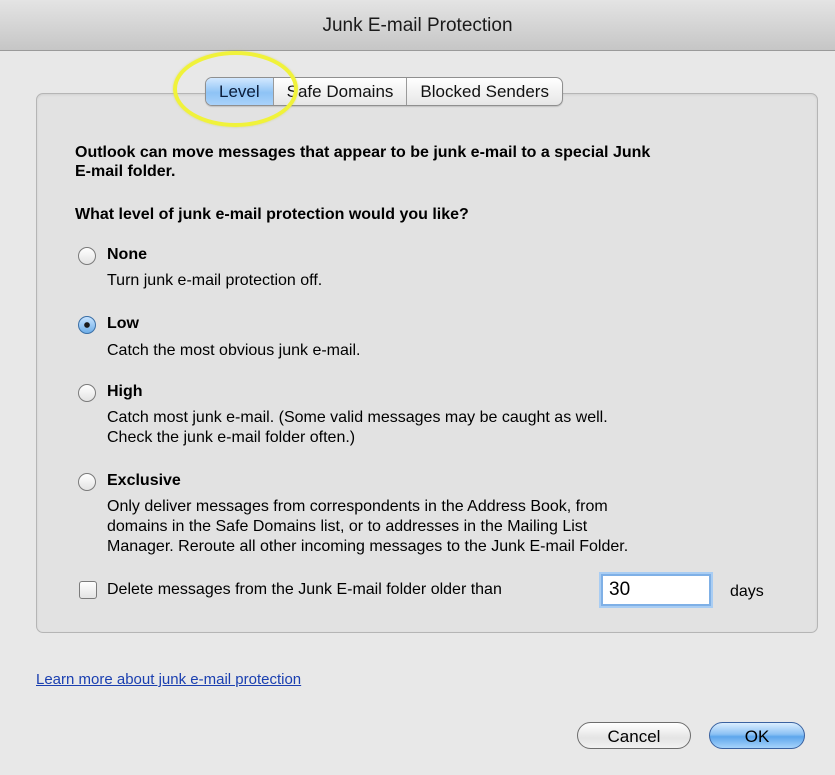 The width and height of the screenshot is (835, 775). What do you see at coordinates (87, 256) in the screenshot?
I see `radio-none` at bounding box center [87, 256].